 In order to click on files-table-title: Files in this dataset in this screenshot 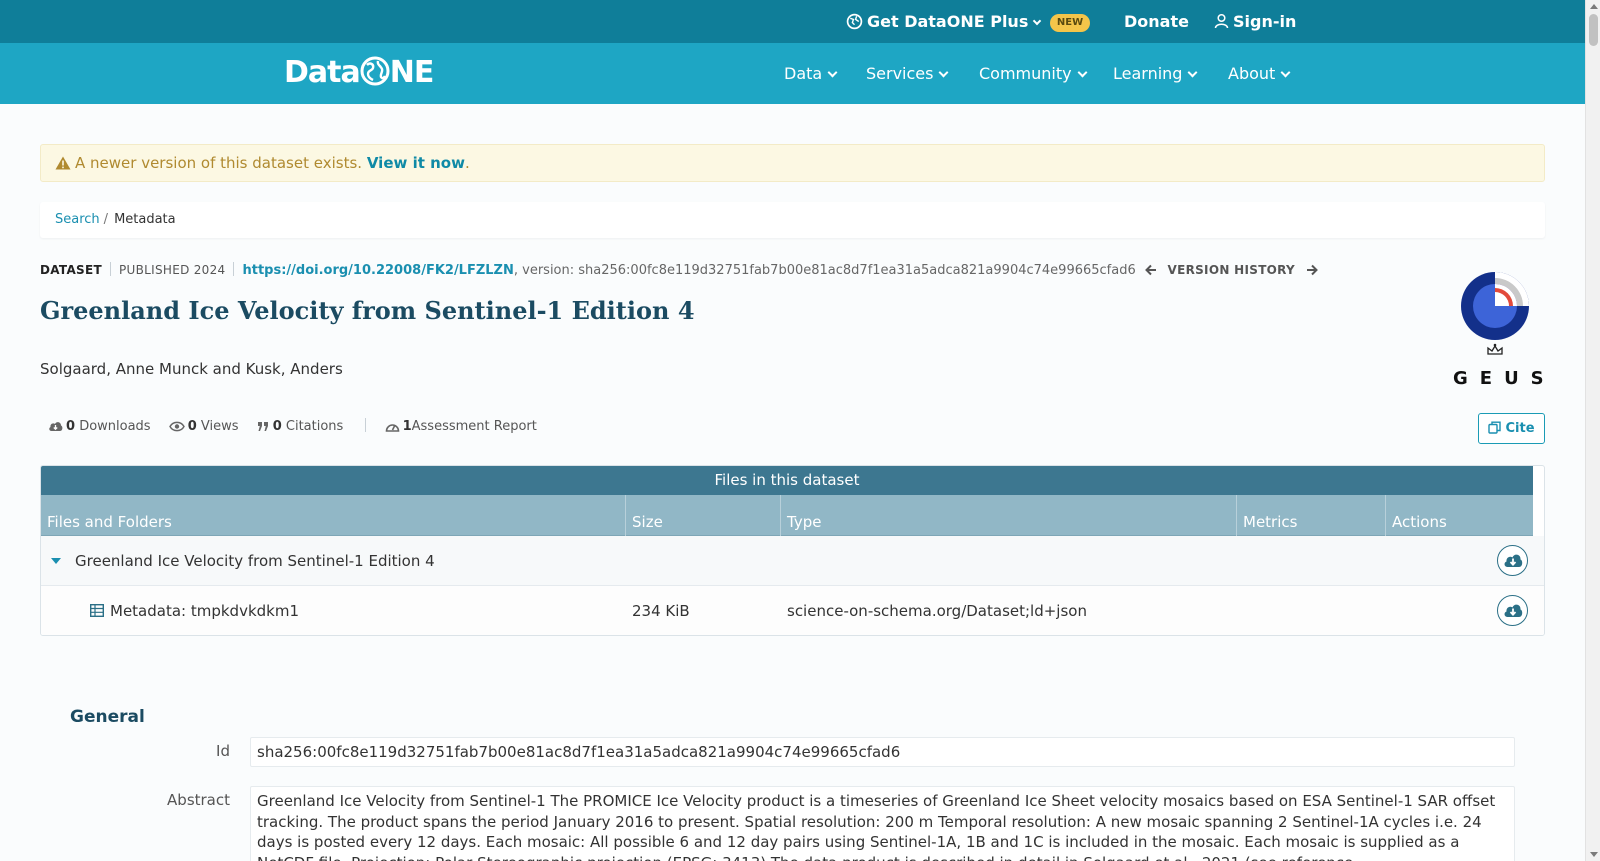, I will do `click(787, 480)`.